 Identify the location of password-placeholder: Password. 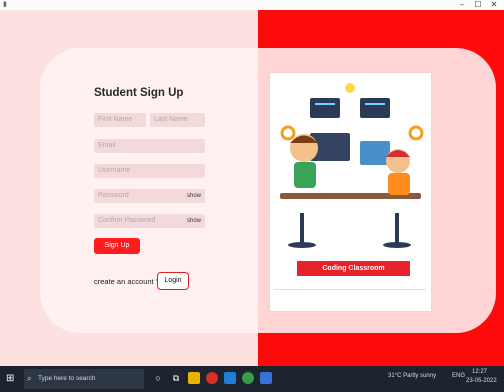
(113, 195).